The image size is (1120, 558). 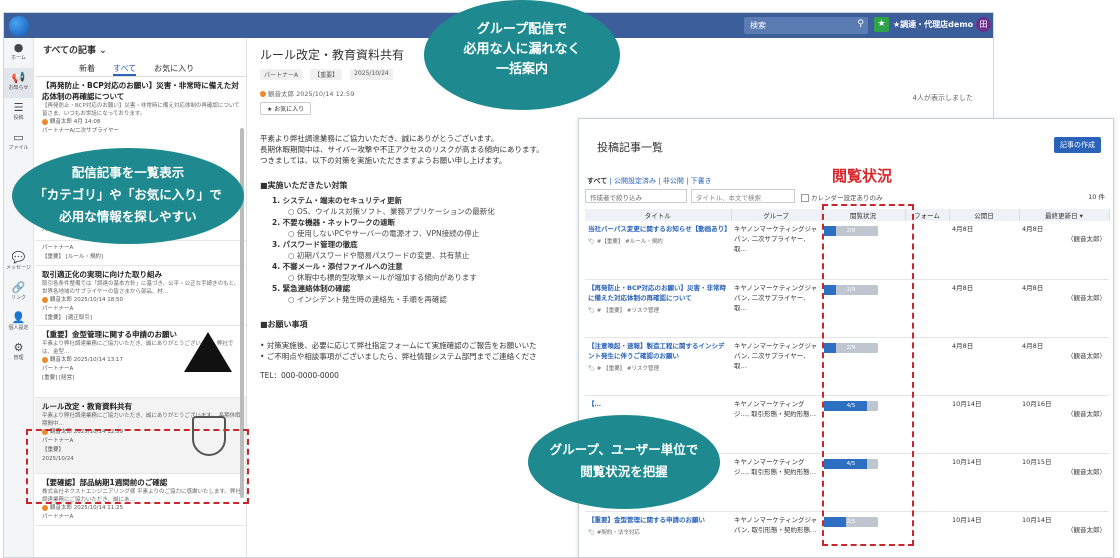 I want to click on updated-date-cell: 10月16日 （観音太郎）, so click(x=1064, y=424).